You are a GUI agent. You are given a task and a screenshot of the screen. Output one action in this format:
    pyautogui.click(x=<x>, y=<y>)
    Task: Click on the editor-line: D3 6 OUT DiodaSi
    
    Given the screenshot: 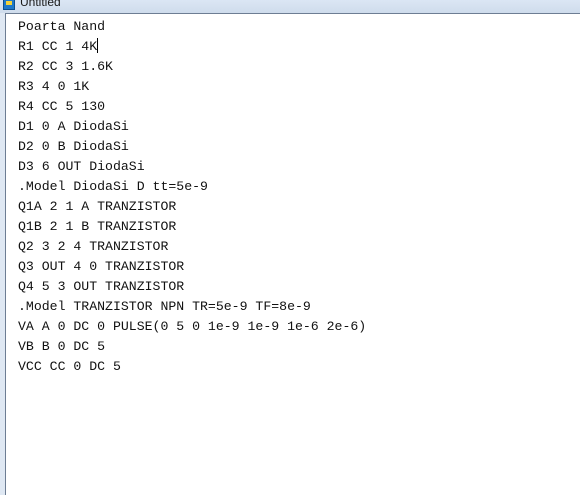 What is the action you would take?
    pyautogui.click(x=81, y=166)
    